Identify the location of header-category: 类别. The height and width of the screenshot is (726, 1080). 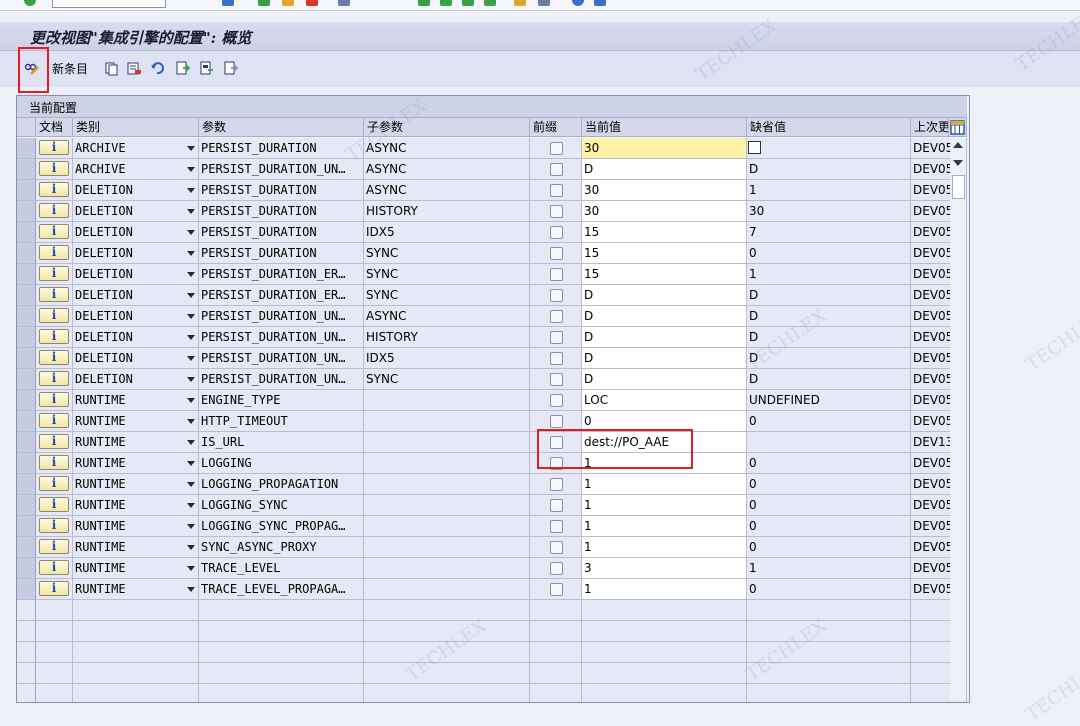
(136, 127).